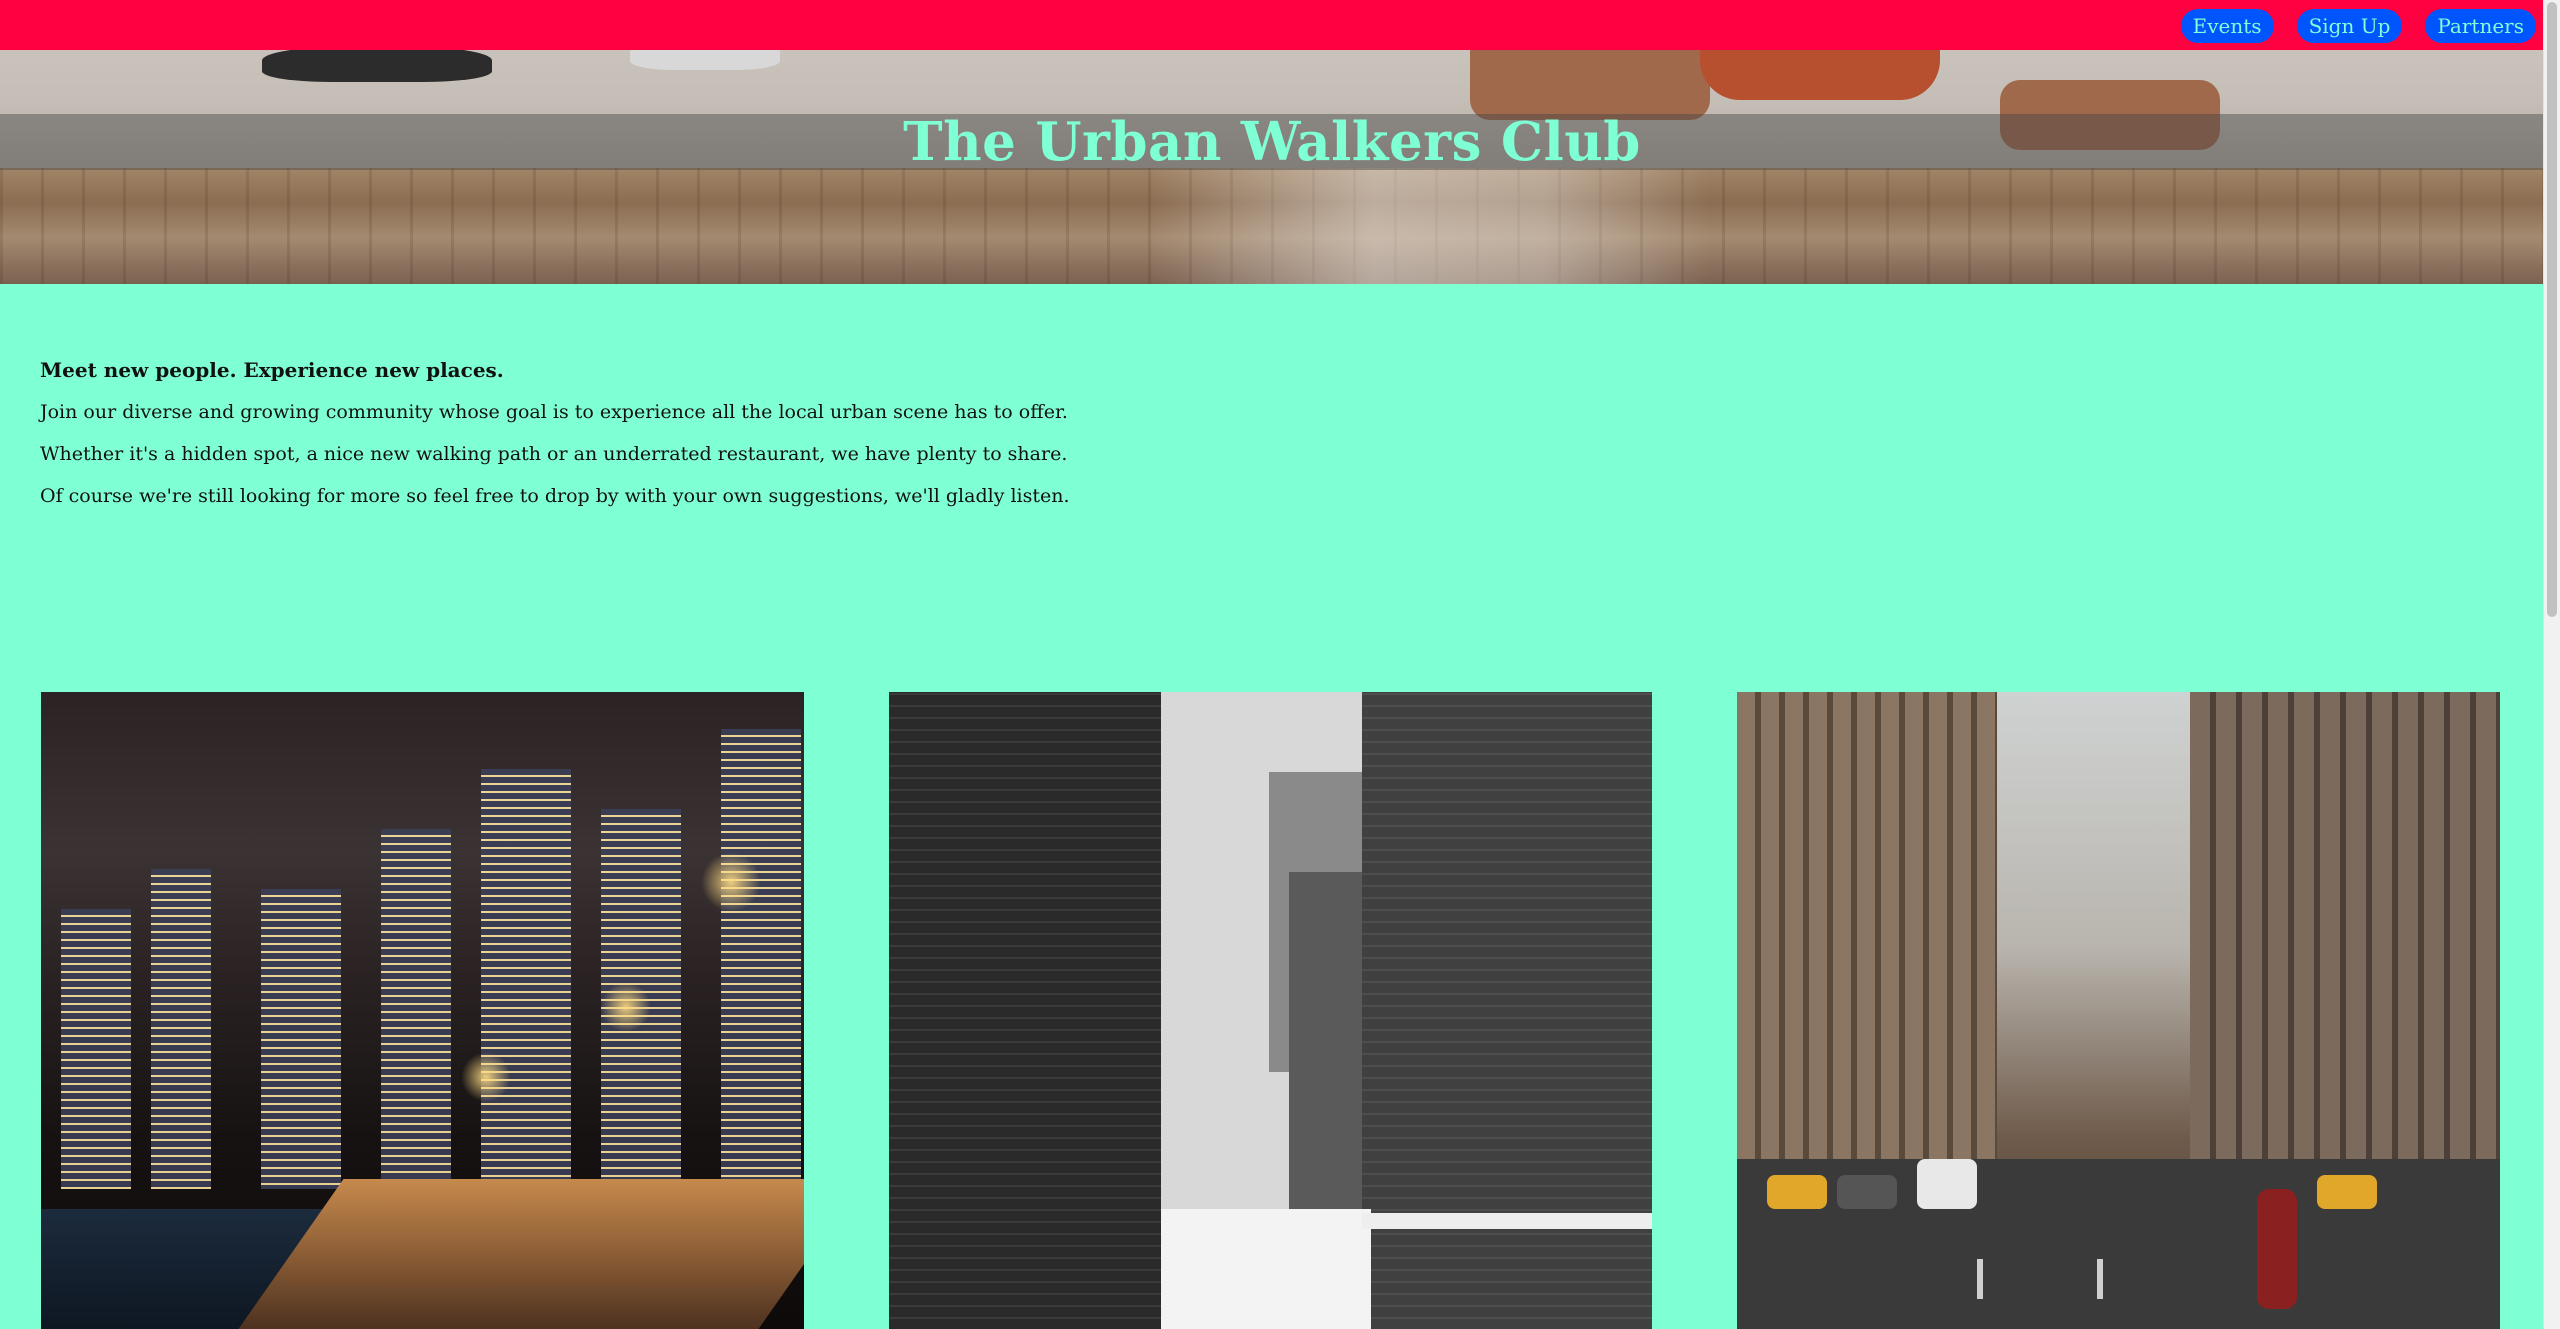 This screenshot has height=1329, width=2560. What do you see at coordinates (2551, 664) in the screenshot?
I see `vertical-scrollbar` at bounding box center [2551, 664].